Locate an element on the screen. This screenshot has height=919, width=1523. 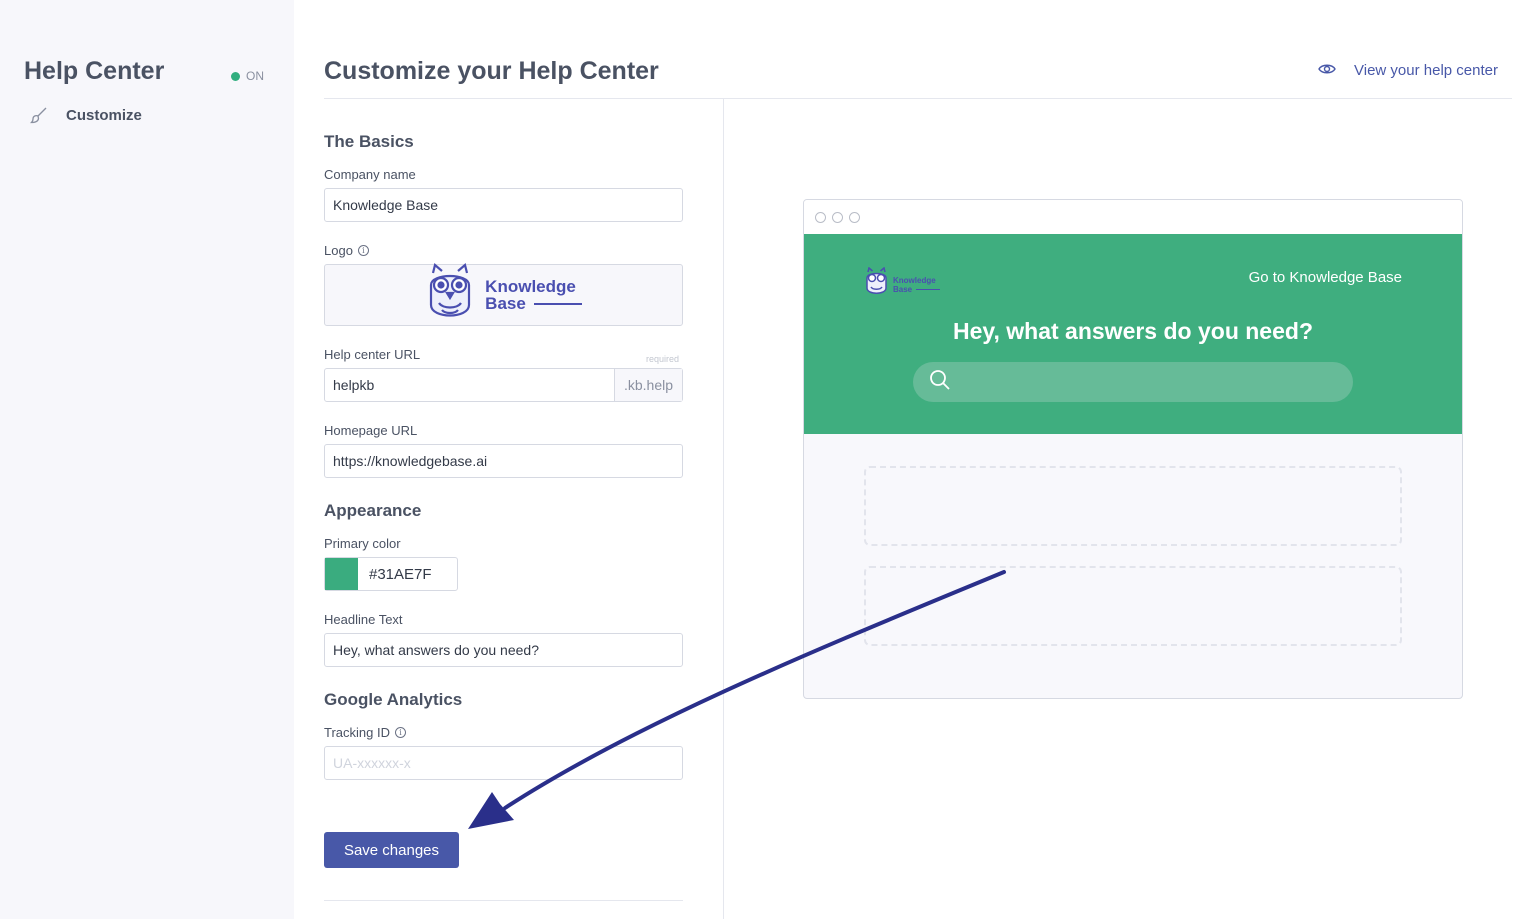
help-center-url-label: Help center URL is located at coordinates (372, 354).